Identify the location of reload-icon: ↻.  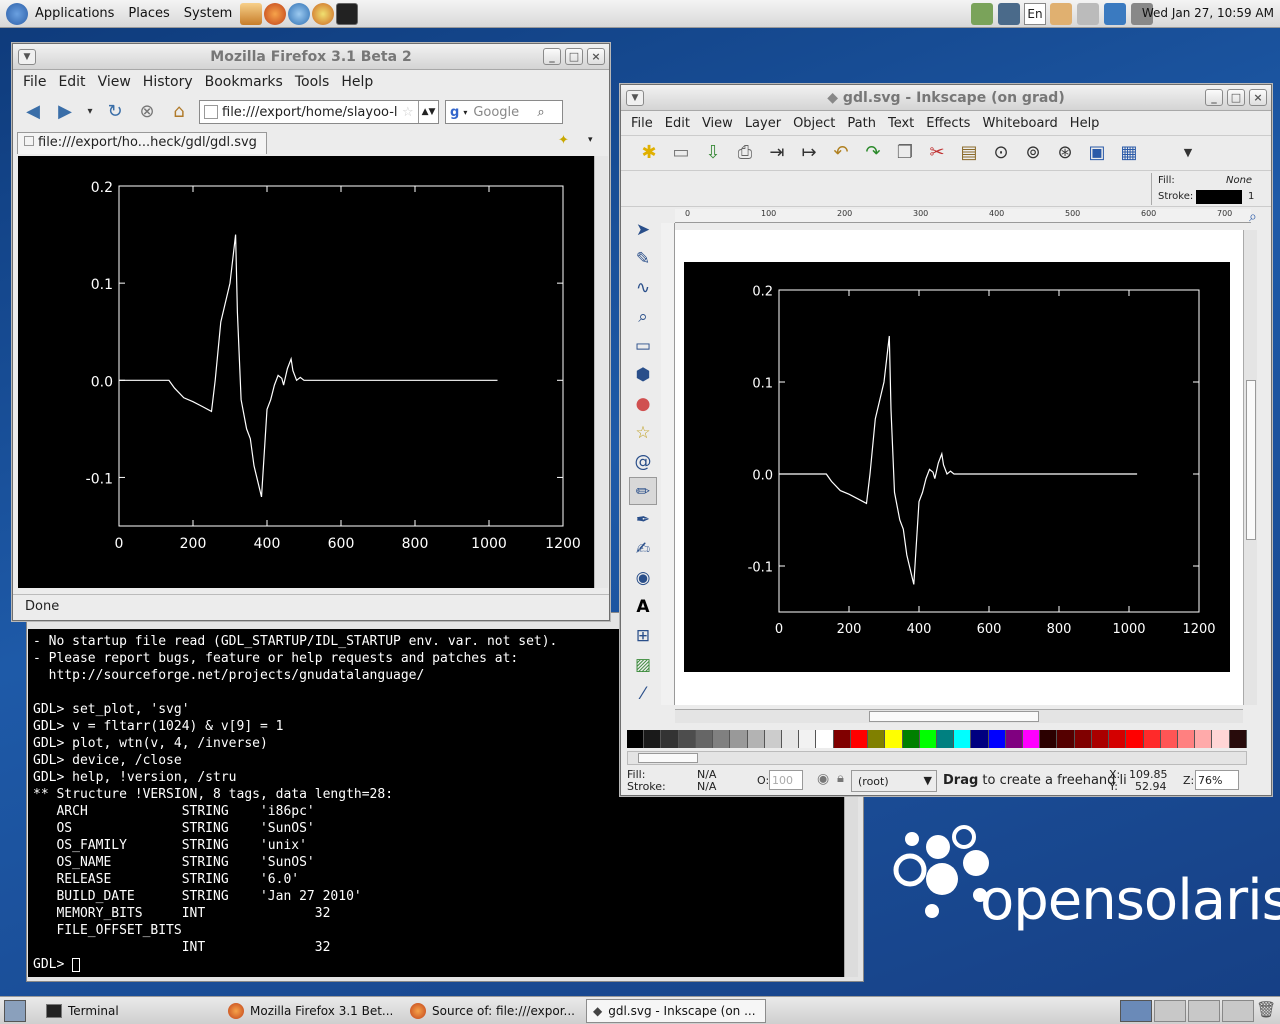
(115, 112).